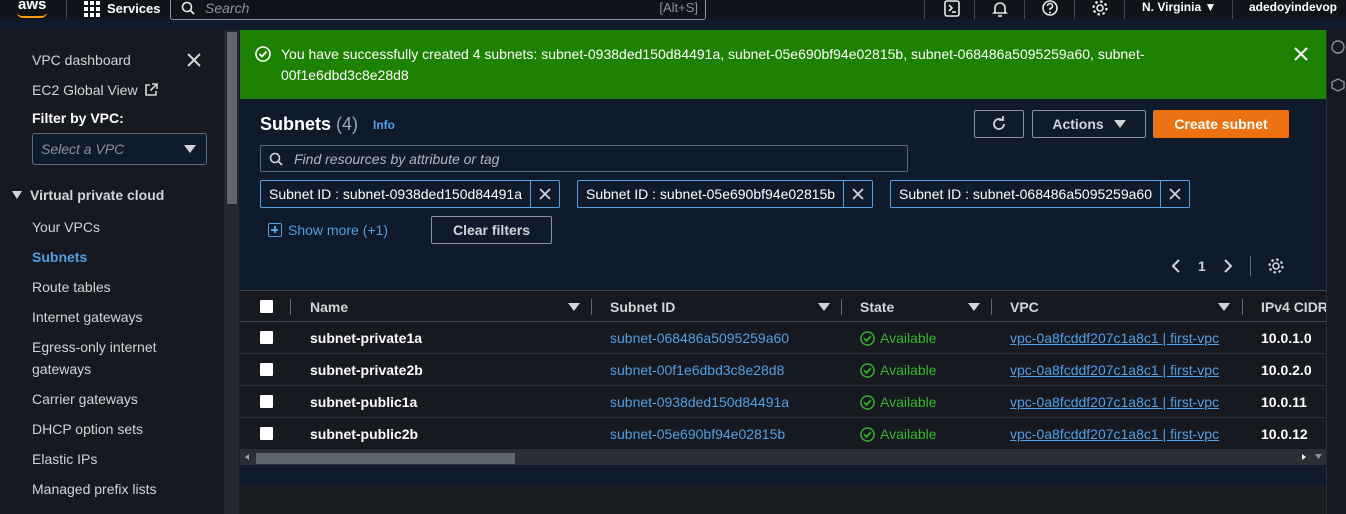 The height and width of the screenshot is (514, 1346). Describe the element at coordinates (1024, 307) in the screenshot. I see `column-header-vpc: VPC` at that location.